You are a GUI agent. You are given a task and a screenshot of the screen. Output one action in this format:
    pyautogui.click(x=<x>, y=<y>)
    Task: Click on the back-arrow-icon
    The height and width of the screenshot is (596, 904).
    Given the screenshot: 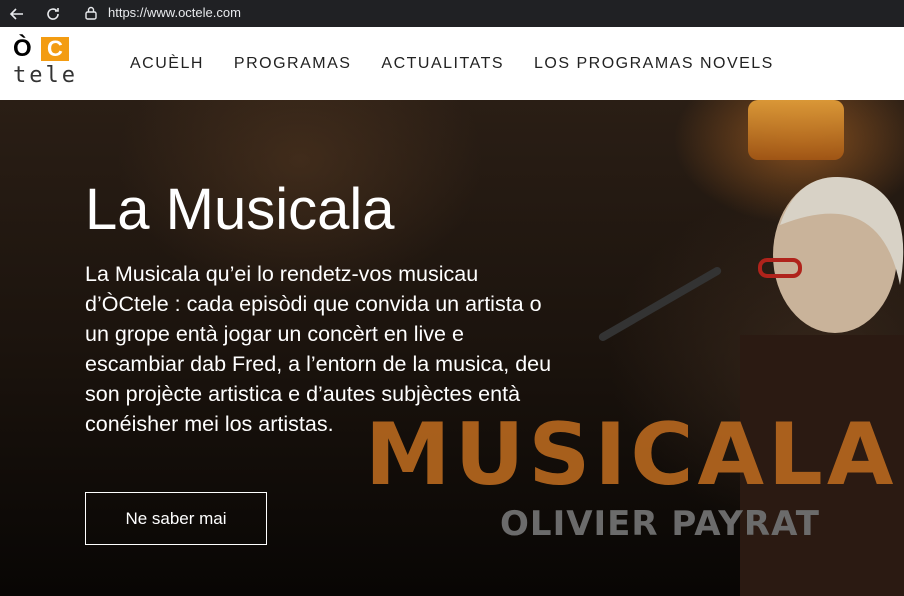 What is the action you would take?
    pyautogui.click(x=17, y=14)
    